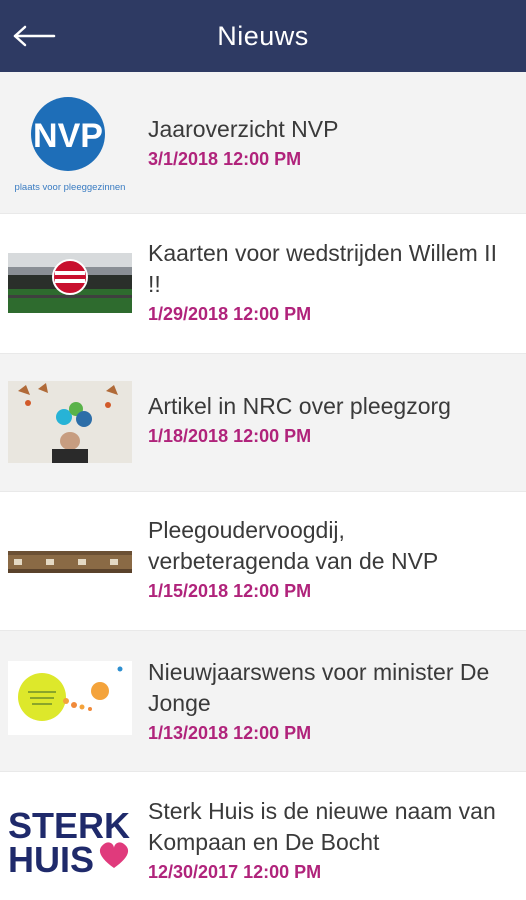  I want to click on news-title: Jaaroverzicht NVP, so click(243, 129).